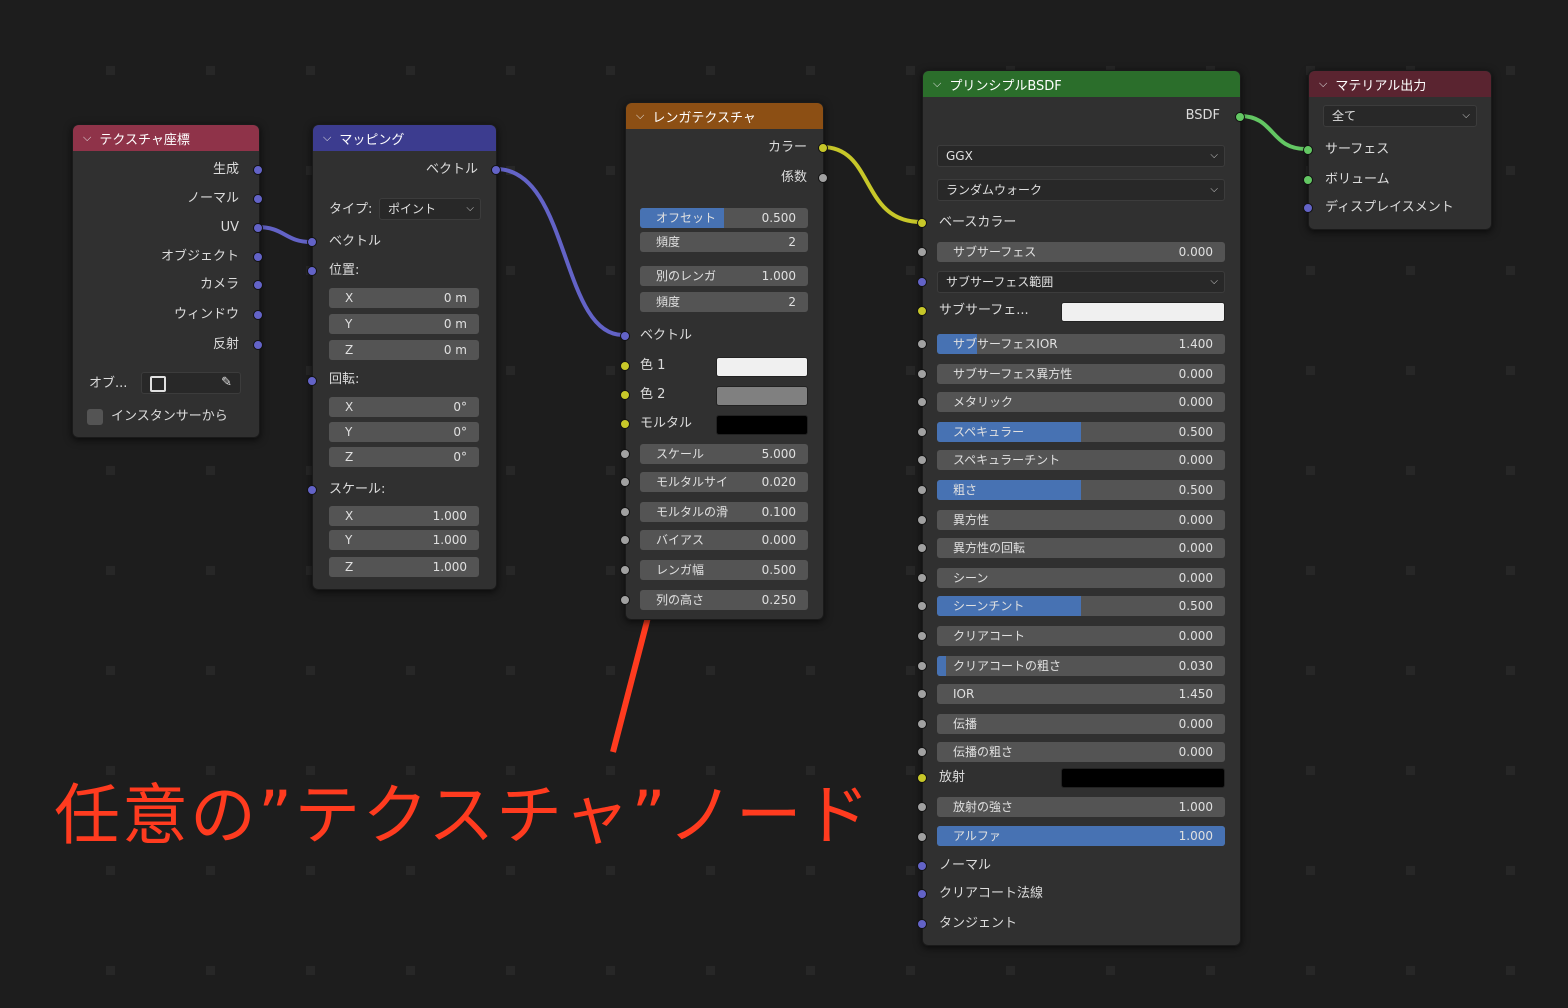 The width and height of the screenshot is (1568, 1008). What do you see at coordinates (1397, 150) in the screenshot?
I see `material-output-node: ⌵ マテリアル出力 全て ⌵ サーフェス ボリューム ディスプレイスメント` at bounding box center [1397, 150].